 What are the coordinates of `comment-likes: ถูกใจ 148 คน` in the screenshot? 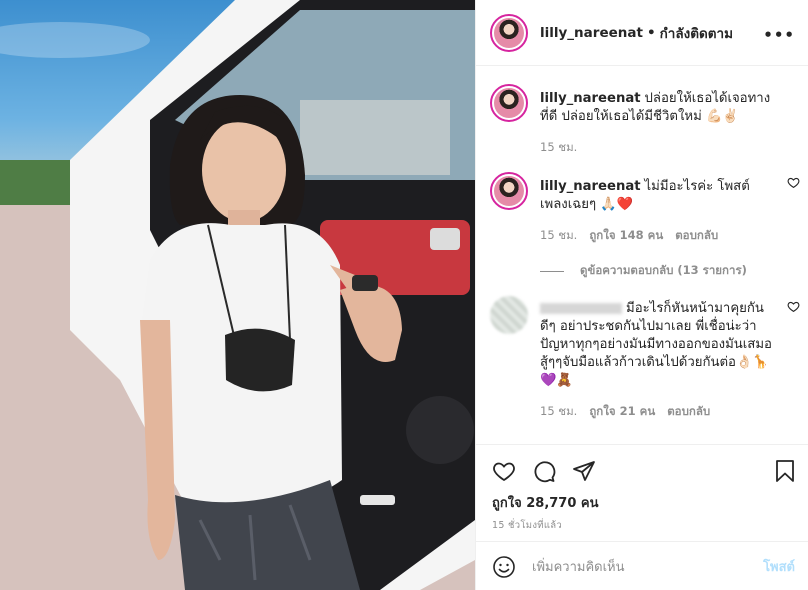 It's located at (626, 235).